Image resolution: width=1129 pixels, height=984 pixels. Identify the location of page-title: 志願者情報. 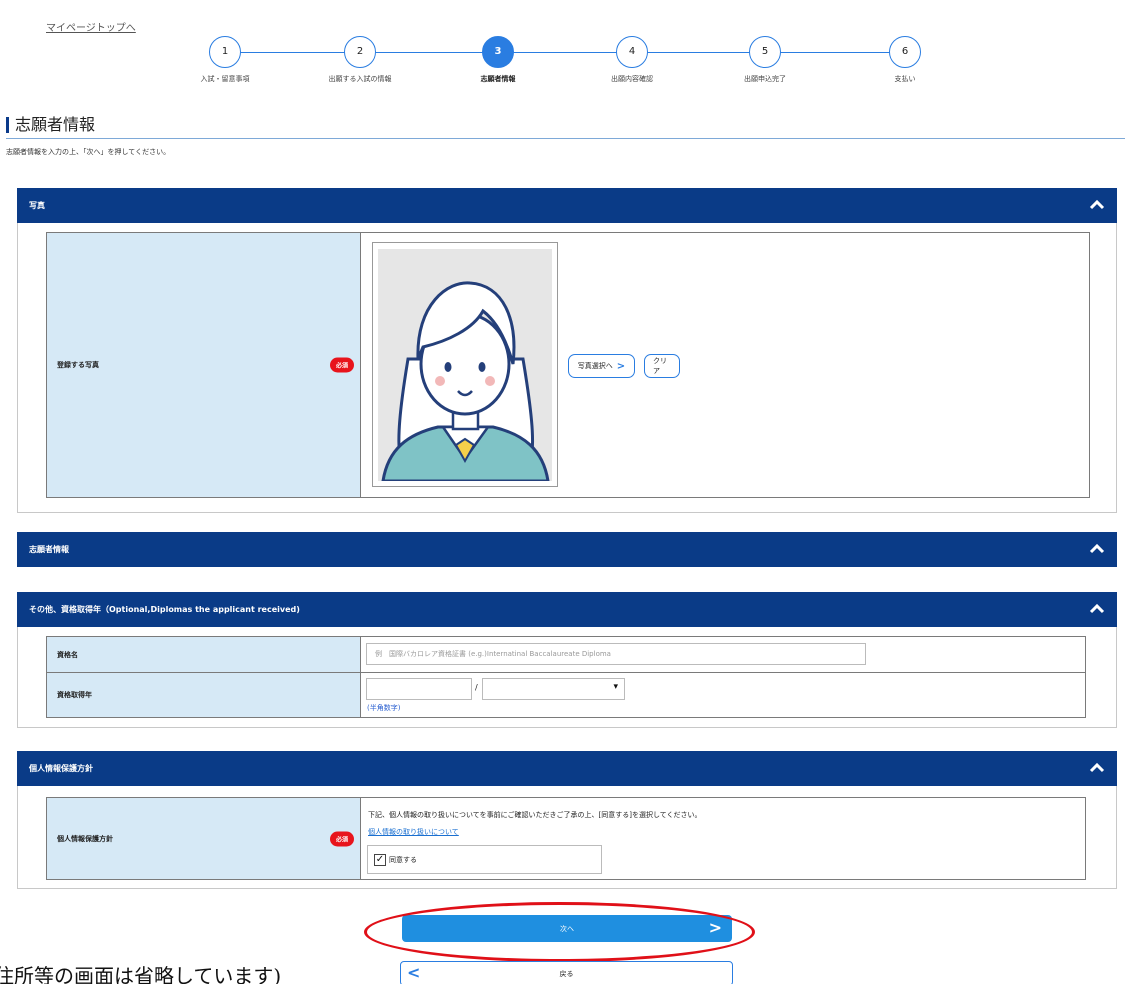
(50, 125).